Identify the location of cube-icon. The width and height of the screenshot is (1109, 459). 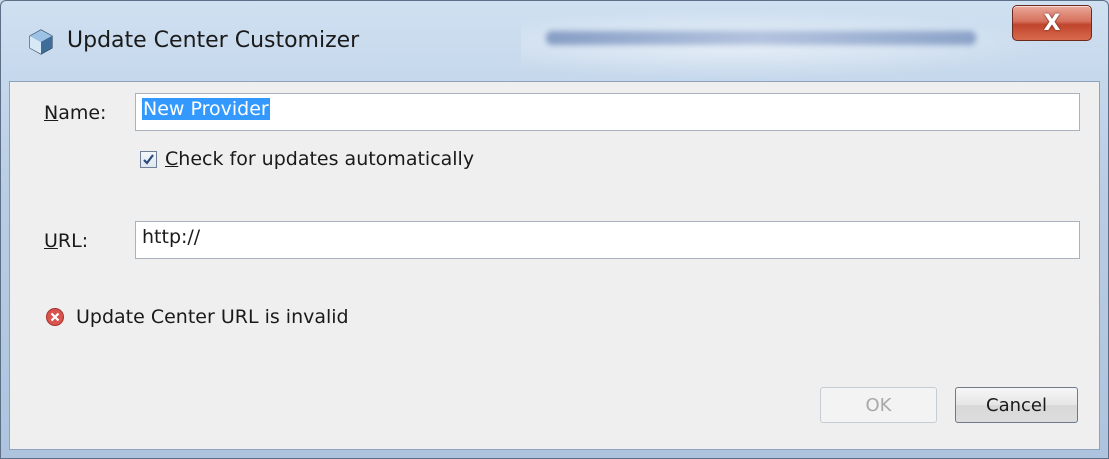
(41, 42).